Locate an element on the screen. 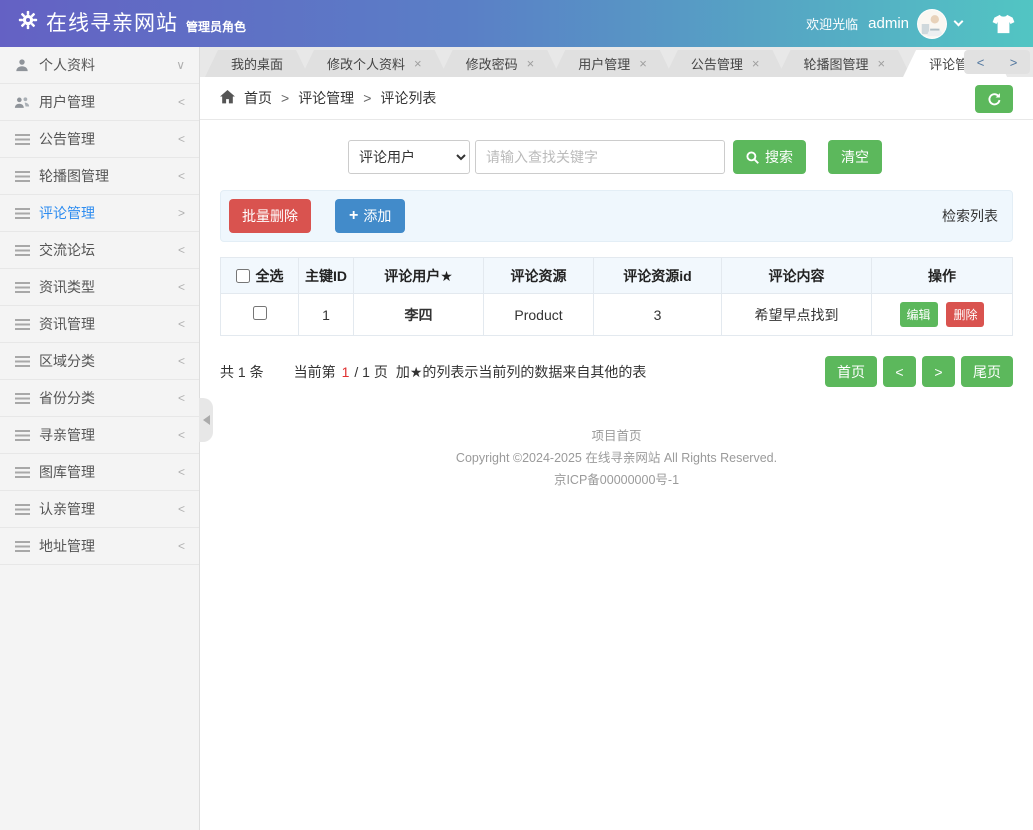 The width and height of the screenshot is (1033, 830). row-checkbox is located at coordinates (259, 313).